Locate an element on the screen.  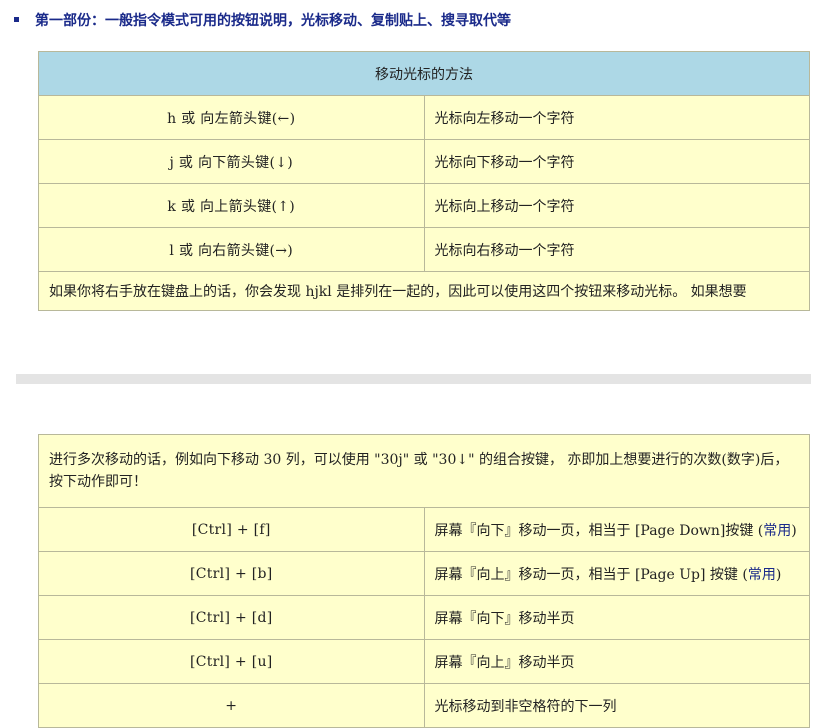
description-text: 屏幕『向下』移动半页 is located at coordinates (504, 618).